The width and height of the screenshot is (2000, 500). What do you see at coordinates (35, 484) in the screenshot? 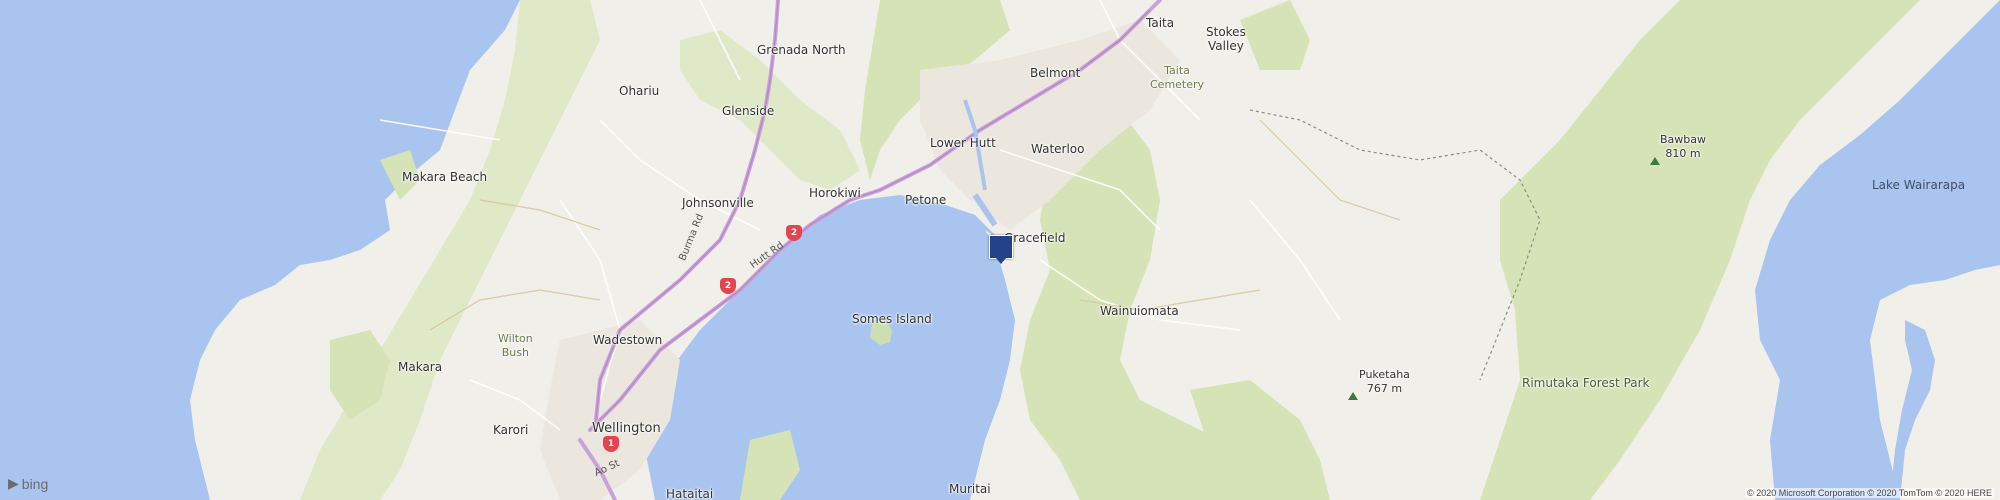
I see `bing-logo-text: bing` at bounding box center [35, 484].